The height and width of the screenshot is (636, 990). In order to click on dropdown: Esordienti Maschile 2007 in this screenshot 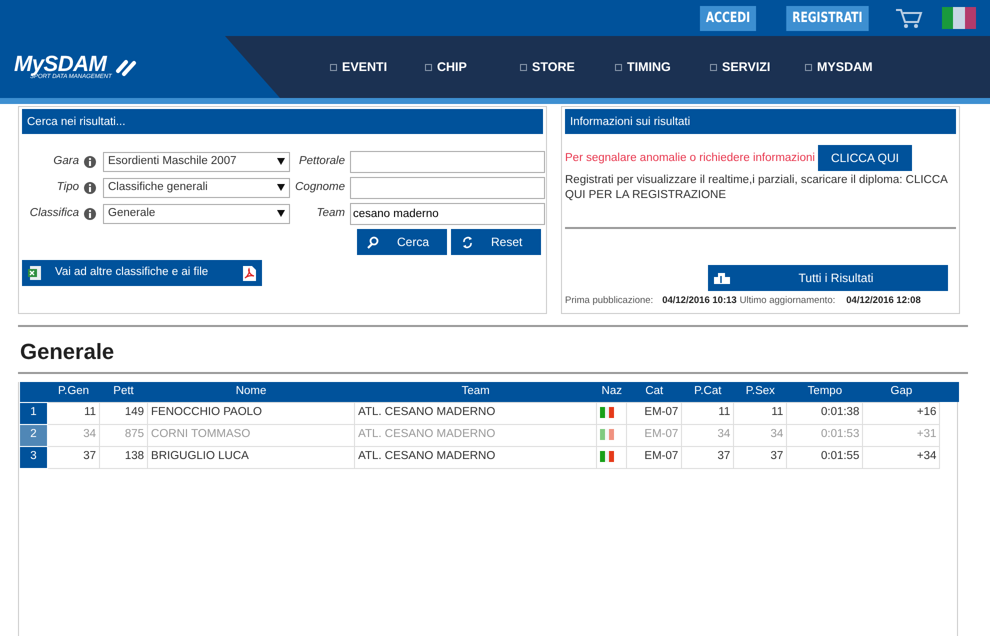, I will do `click(196, 162)`.